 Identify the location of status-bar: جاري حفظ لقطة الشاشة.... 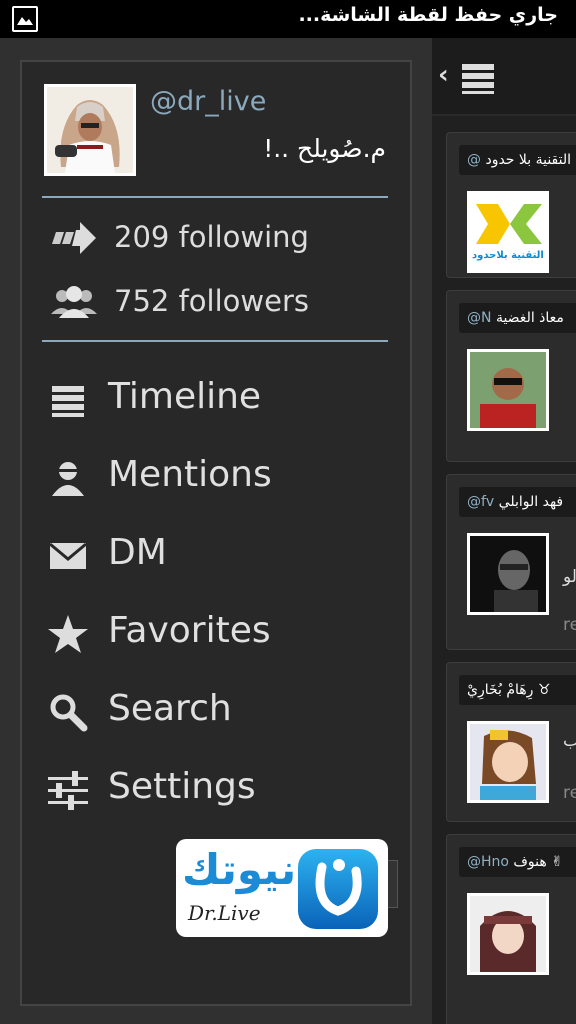
(288, 19).